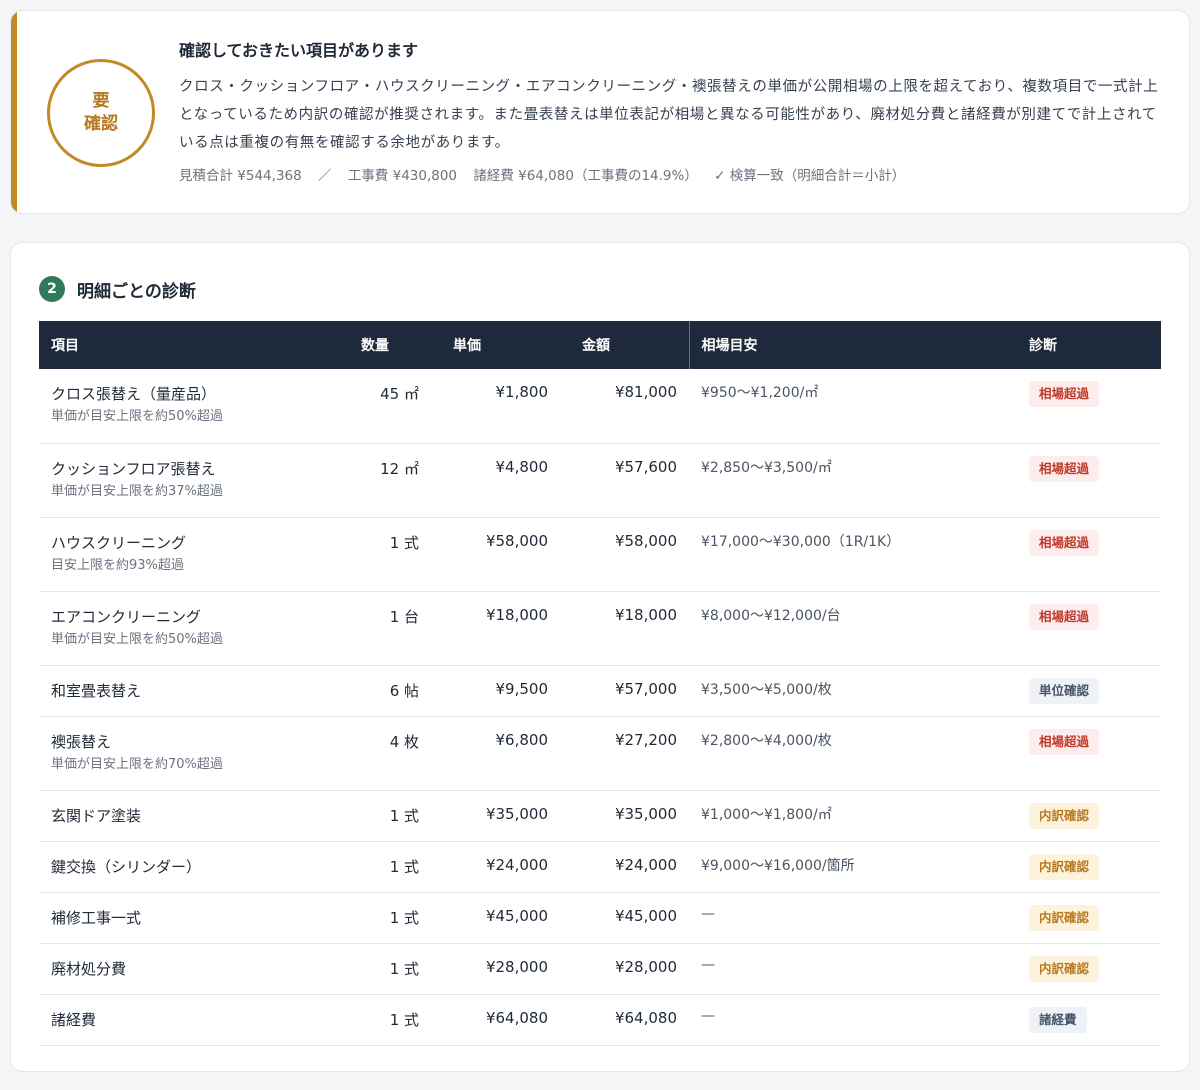 This screenshot has height=1090, width=1200. Describe the element at coordinates (624, 969) in the screenshot. I see `cell-amount: ¥28,000` at that location.